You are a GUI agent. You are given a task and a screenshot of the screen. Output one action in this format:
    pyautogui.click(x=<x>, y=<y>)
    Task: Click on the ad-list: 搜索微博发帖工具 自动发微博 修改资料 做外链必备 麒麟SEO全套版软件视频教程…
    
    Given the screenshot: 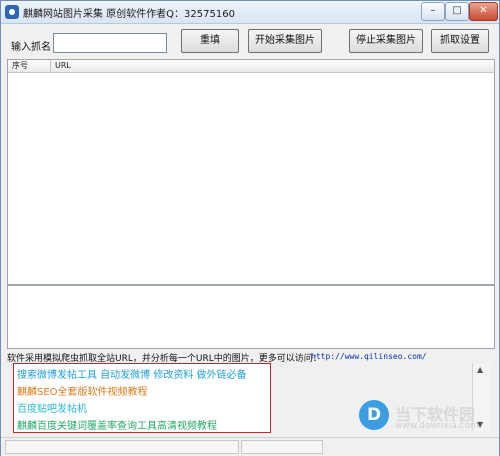 What is the action you would take?
    pyautogui.click(x=142, y=398)
    